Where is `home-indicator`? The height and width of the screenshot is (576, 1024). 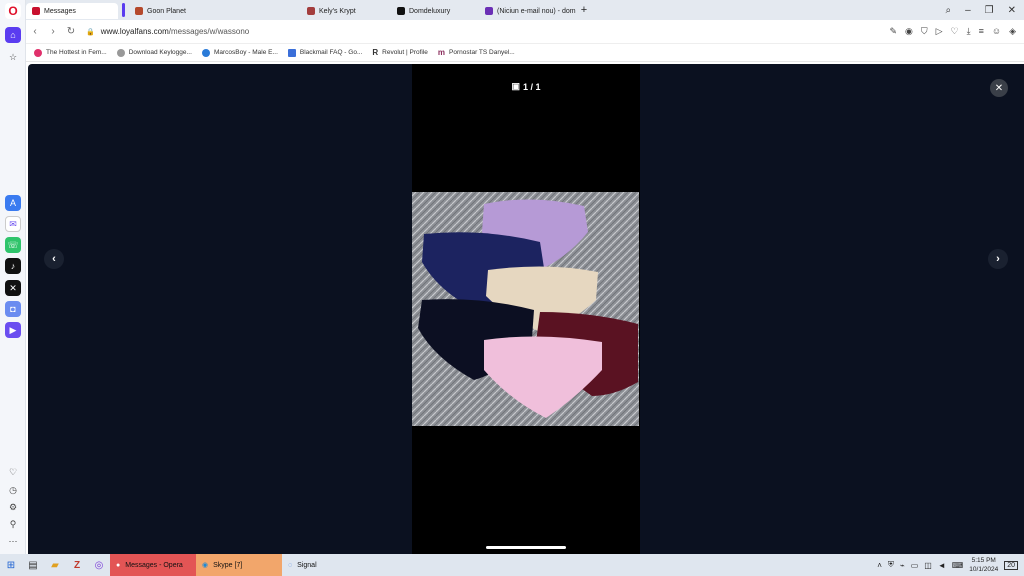
home-indicator is located at coordinates (526, 547).